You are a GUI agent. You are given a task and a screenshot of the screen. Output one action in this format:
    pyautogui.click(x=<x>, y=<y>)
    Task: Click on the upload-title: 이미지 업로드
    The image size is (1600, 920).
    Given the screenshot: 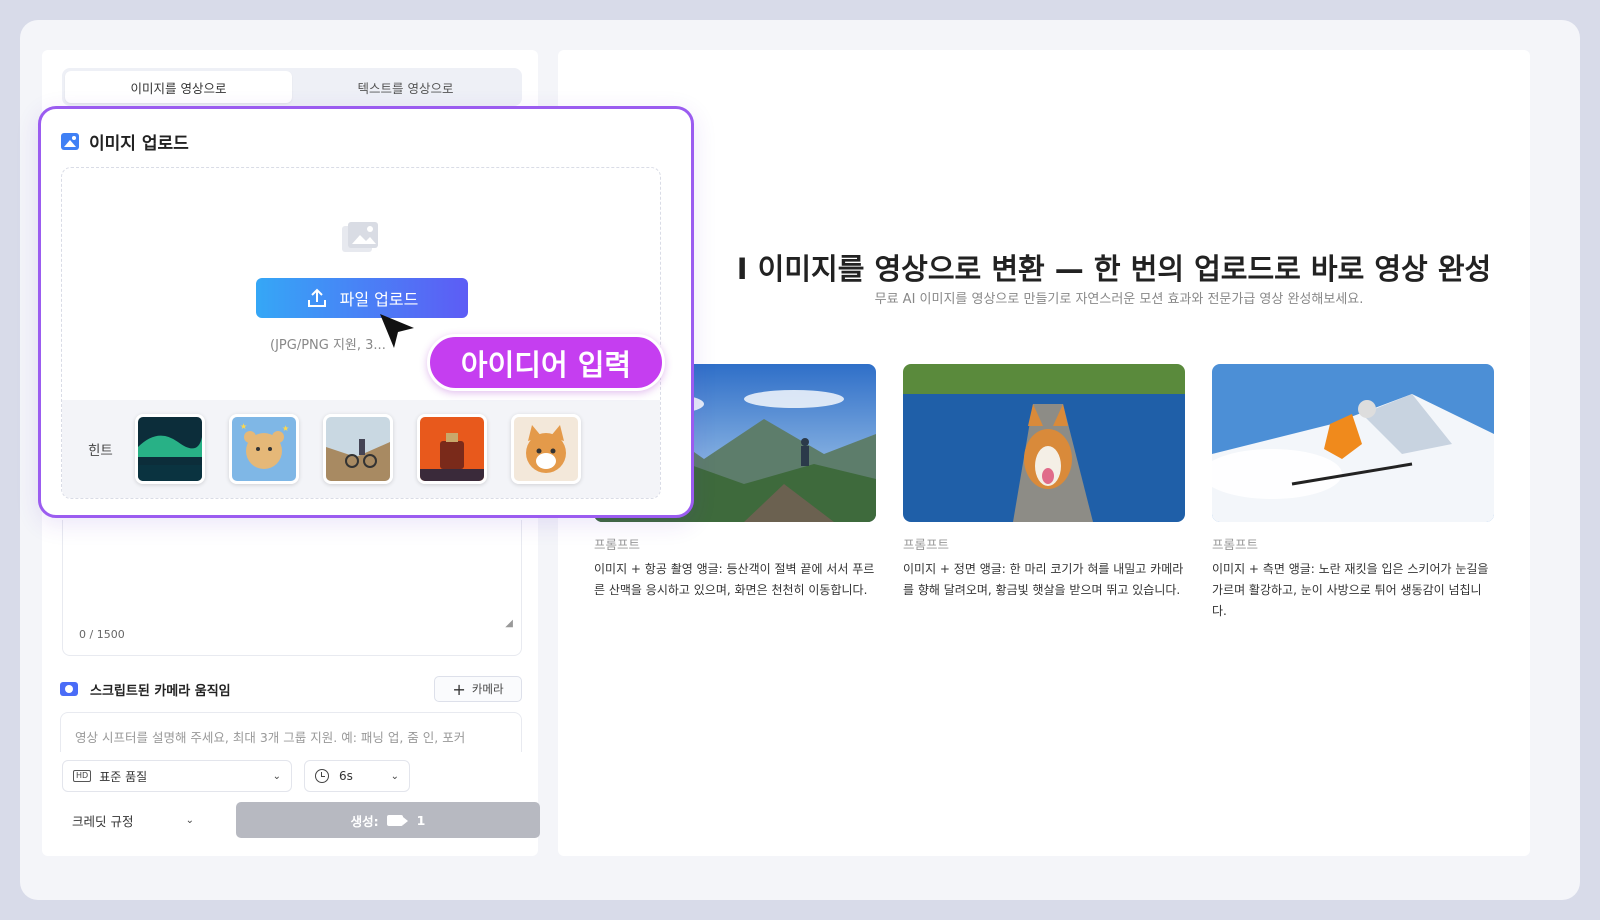 What is the action you would take?
    pyautogui.click(x=139, y=144)
    